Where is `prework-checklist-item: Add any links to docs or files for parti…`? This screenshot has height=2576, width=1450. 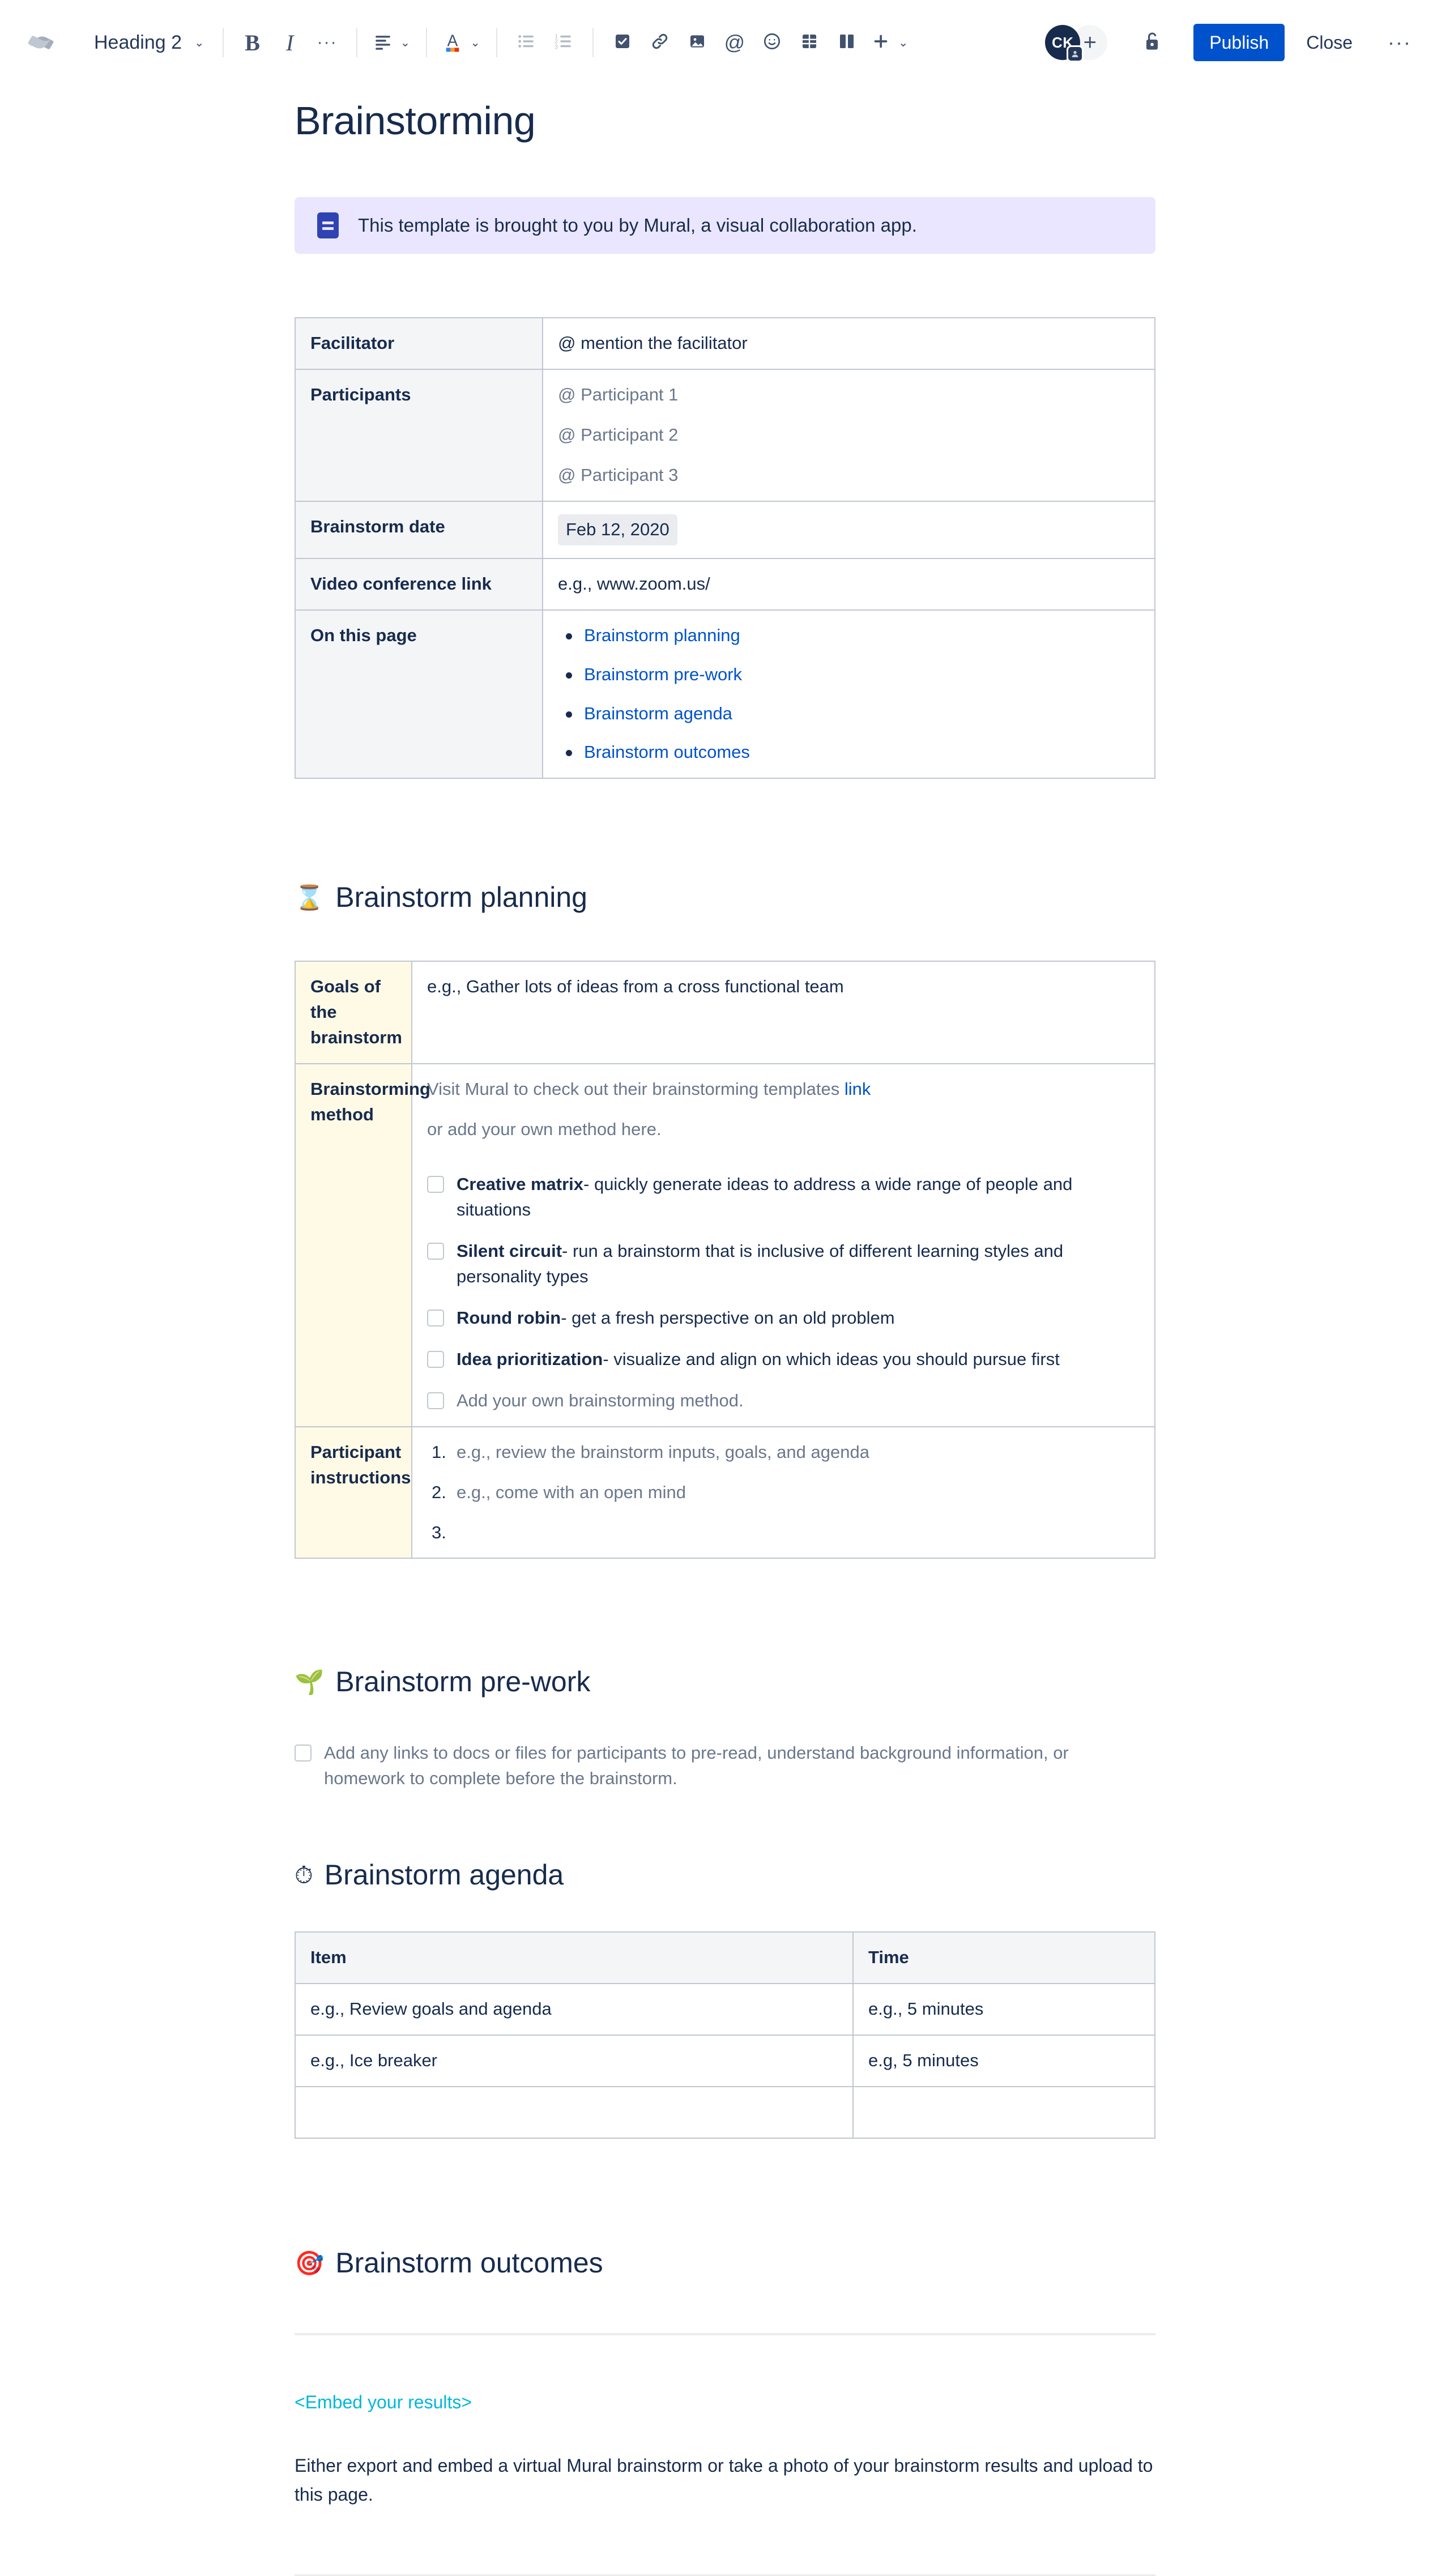 prework-checklist-item: Add any links to docs or files for parti… is located at coordinates (736, 1766).